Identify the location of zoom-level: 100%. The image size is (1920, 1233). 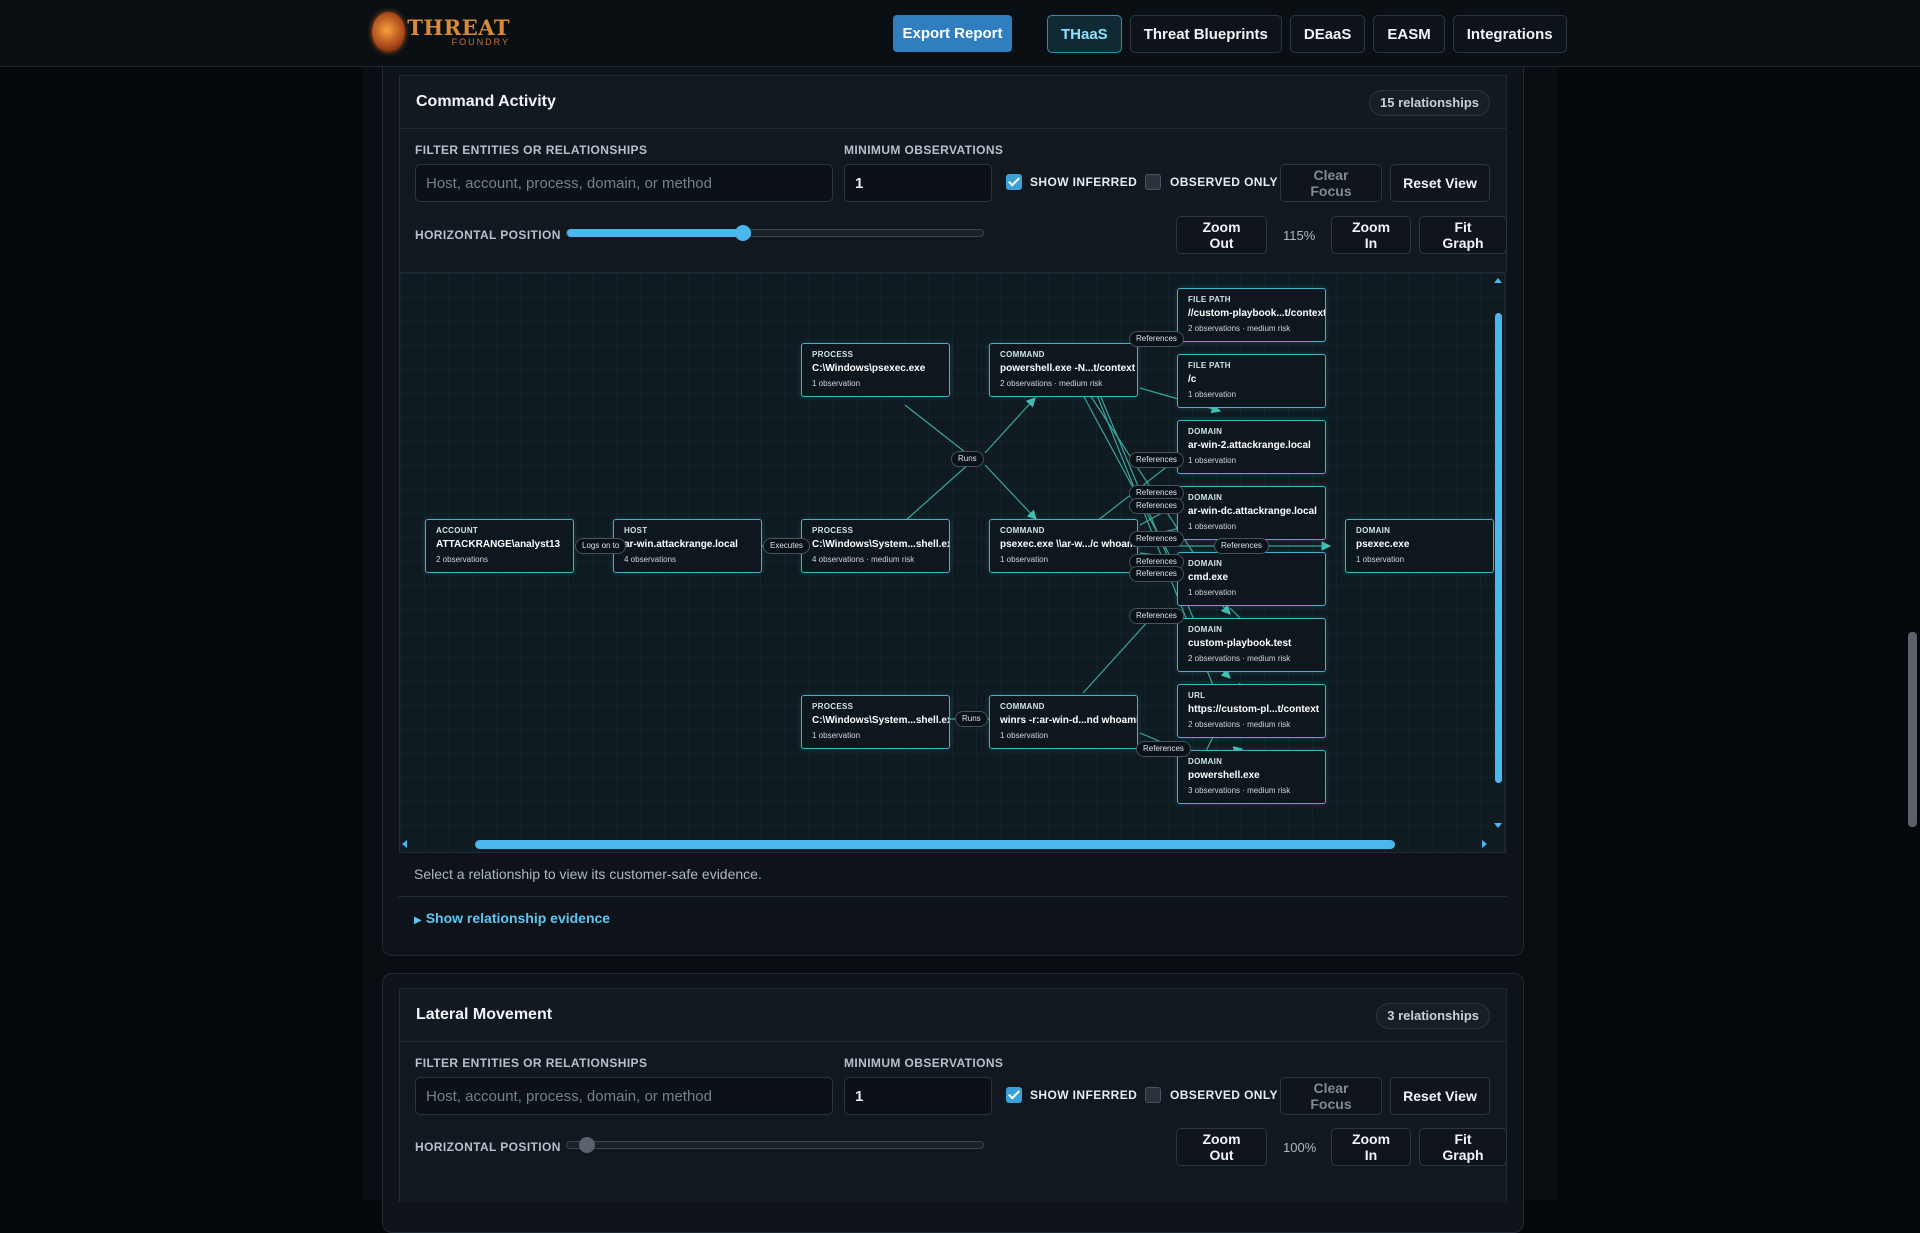
(1300, 1147).